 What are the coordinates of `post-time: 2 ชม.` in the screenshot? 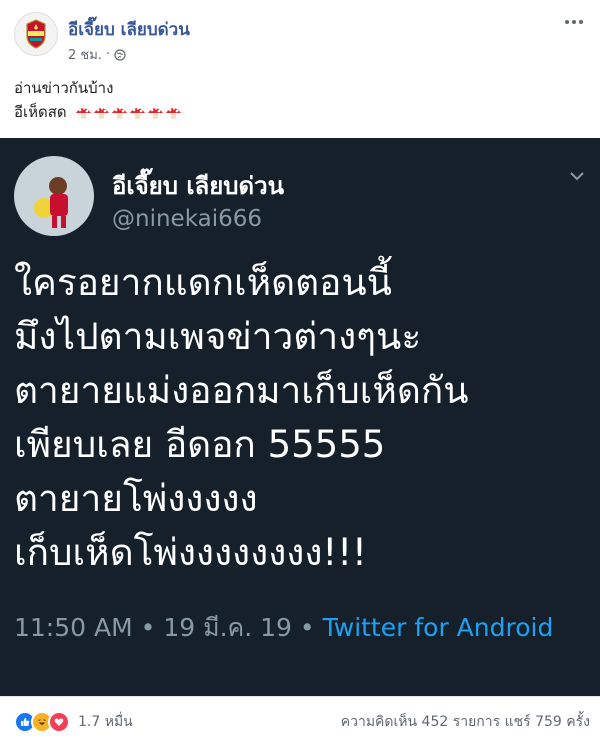 It's located at (85, 54).